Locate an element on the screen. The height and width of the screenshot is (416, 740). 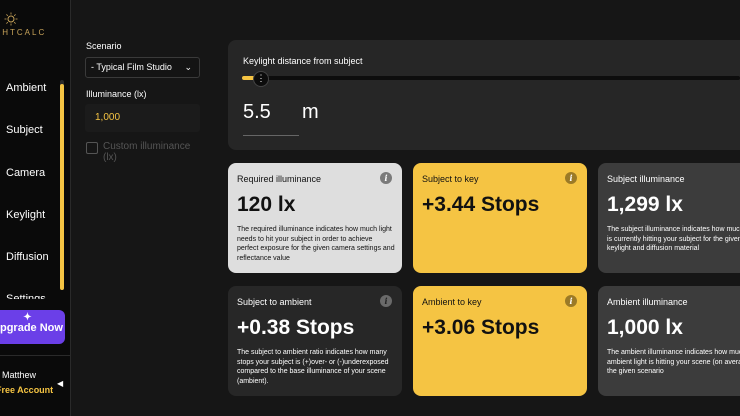
scenario-value: - Typical Film Studio is located at coordinates (131, 67).